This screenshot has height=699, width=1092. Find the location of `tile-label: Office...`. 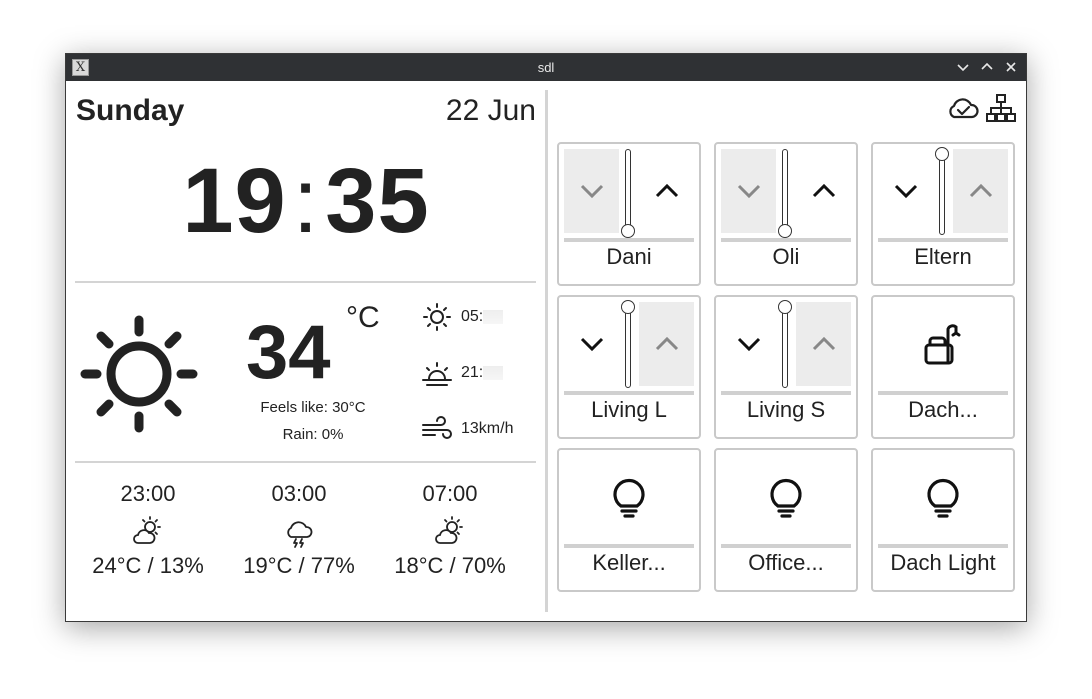

tile-label: Office... is located at coordinates (786, 562).